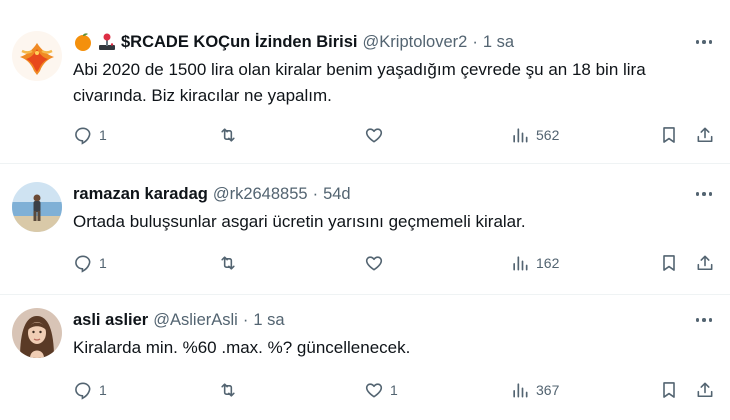 This screenshot has width=730, height=420. I want to click on tweet-header: ramazan karadag @rk2648855 · 54d, so click(394, 194).